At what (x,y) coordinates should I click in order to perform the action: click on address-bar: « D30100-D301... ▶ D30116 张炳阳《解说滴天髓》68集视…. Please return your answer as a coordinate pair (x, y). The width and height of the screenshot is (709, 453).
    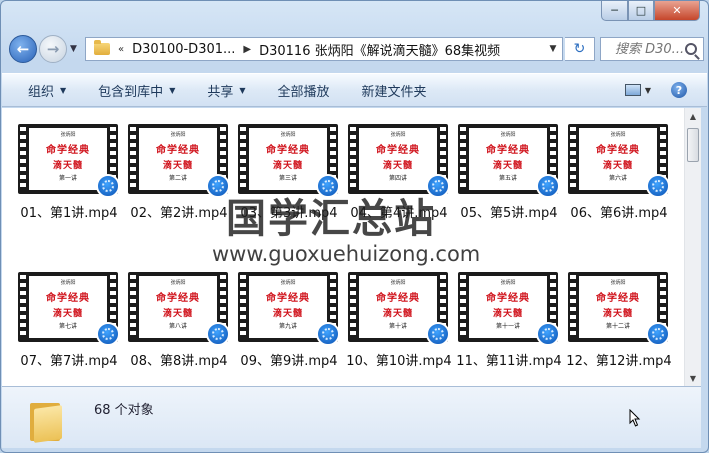
    Looking at the image, I should click on (324, 49).